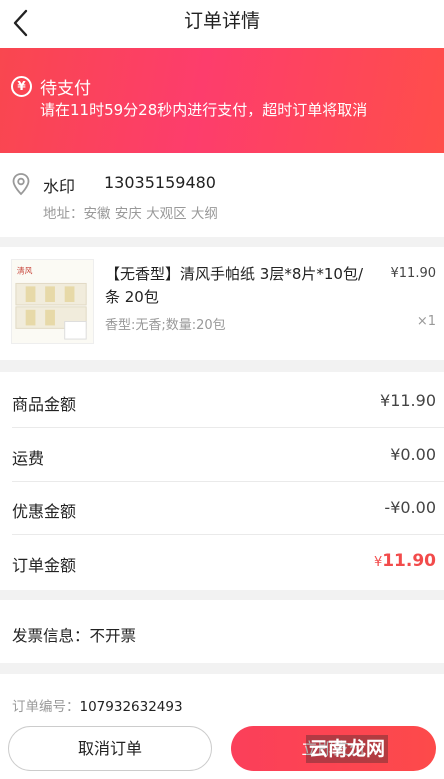 The height and width of the screenshot is (779, 444). Describe the element at coordinates (21, 86) in the screenshot. I see `yen-icon: ¥` at that location.